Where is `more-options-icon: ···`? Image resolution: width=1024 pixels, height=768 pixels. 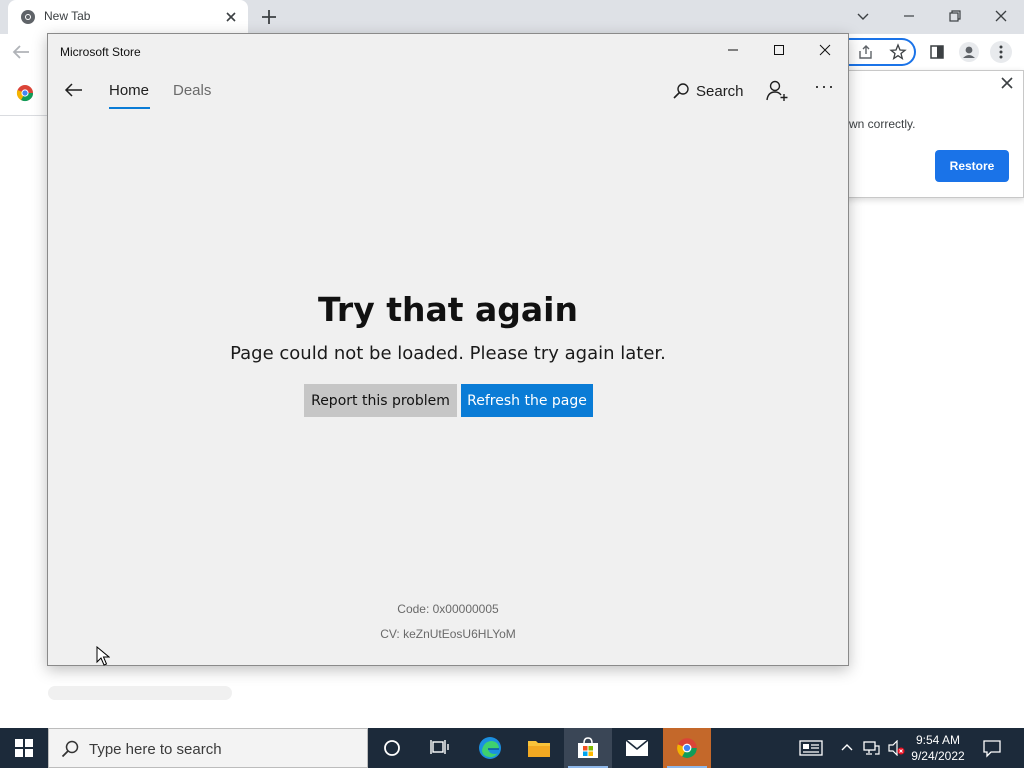
more-options-icon: ··· is located at coordinates (824, 86).